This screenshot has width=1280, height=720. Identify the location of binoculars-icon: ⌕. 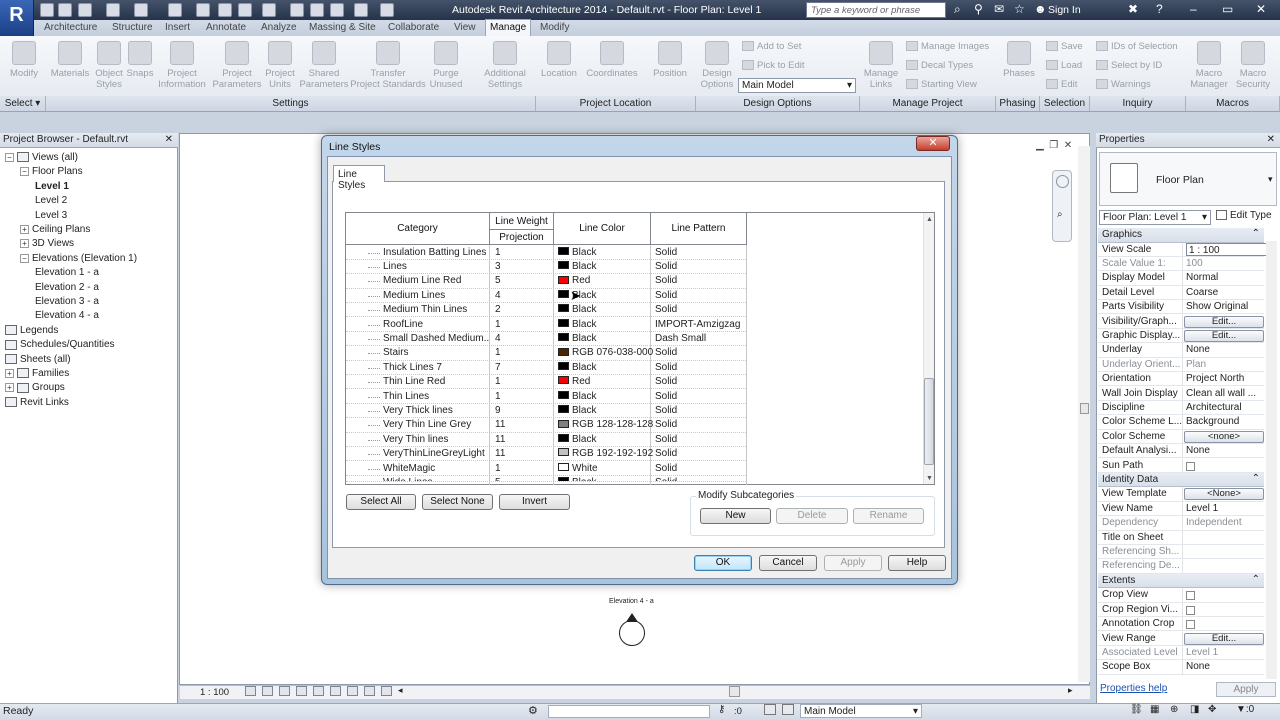
(957, 9).